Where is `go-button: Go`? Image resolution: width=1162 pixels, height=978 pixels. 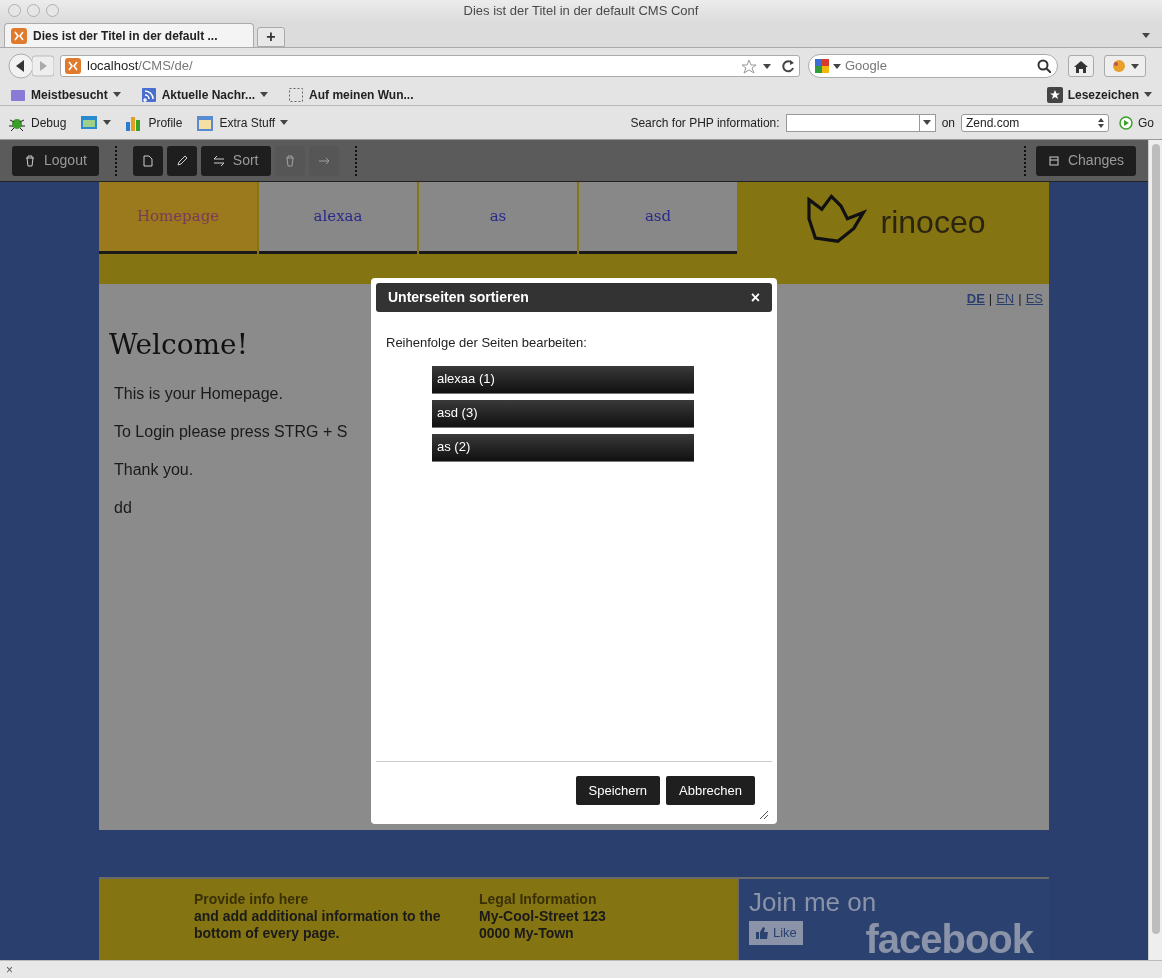
go-button: Go is located at coordinates (1136, 122).